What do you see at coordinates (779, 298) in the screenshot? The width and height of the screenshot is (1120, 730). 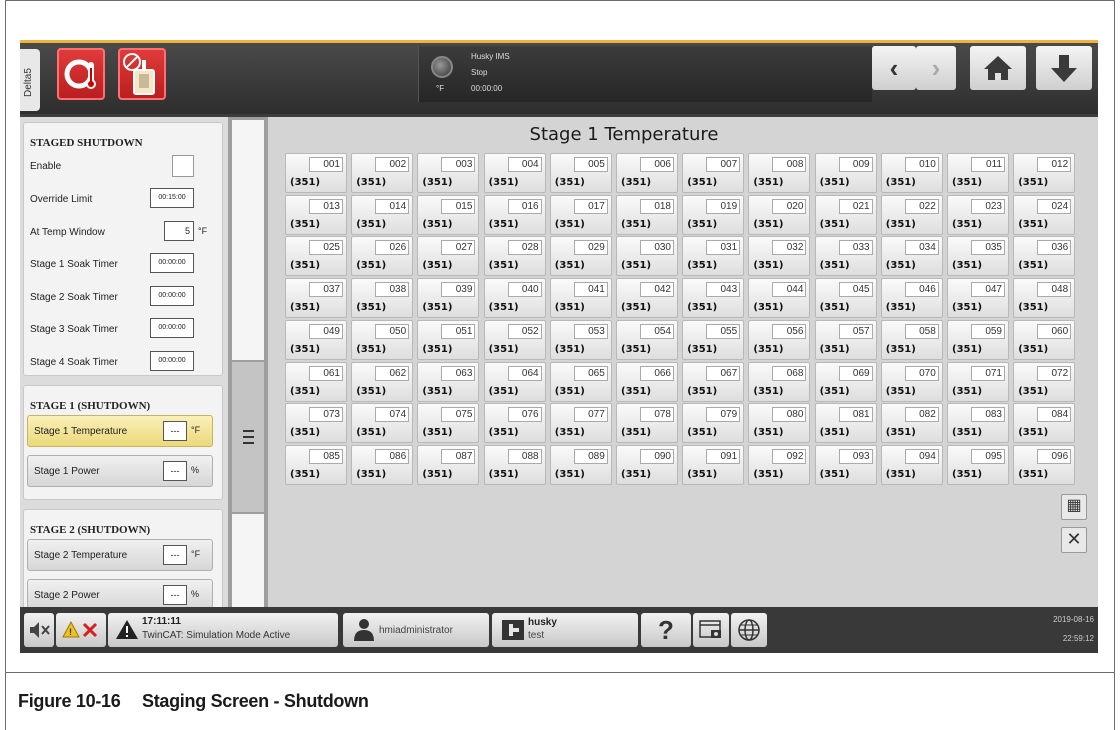 I see `zone-tile: 044 (351)` at bounding box center [779, 298].